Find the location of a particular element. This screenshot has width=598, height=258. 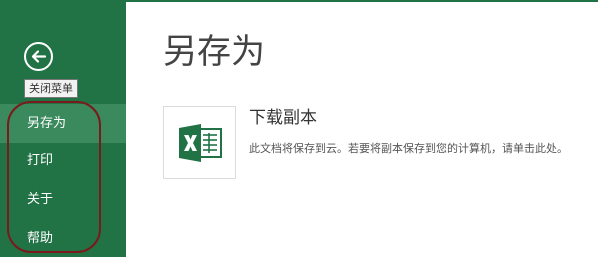

excel-icon is located at coordinates (200, 142).